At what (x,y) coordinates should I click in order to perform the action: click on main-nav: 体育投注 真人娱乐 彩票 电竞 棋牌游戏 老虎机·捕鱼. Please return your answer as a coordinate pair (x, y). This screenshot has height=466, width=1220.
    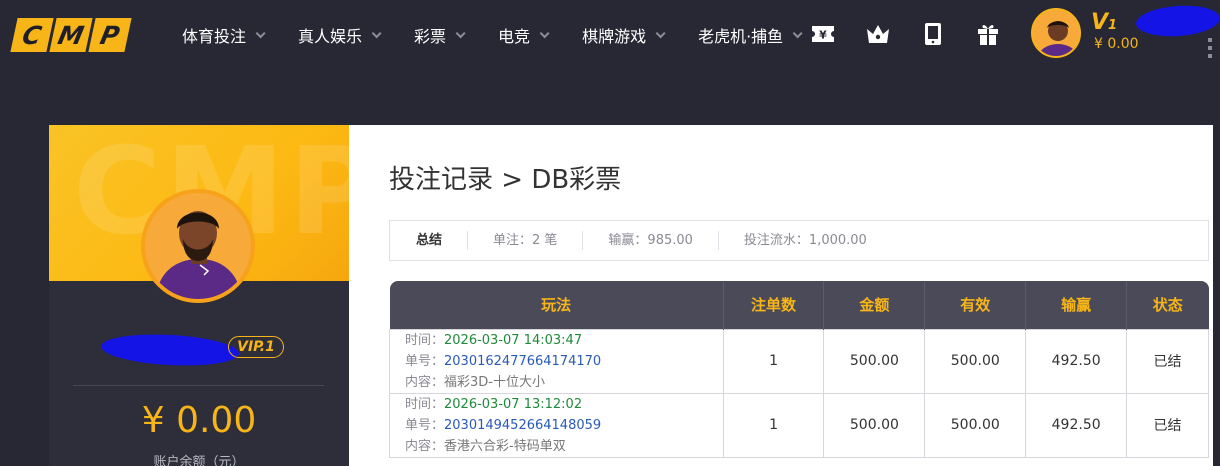
    Looking at the image, I should click on (508, 35).